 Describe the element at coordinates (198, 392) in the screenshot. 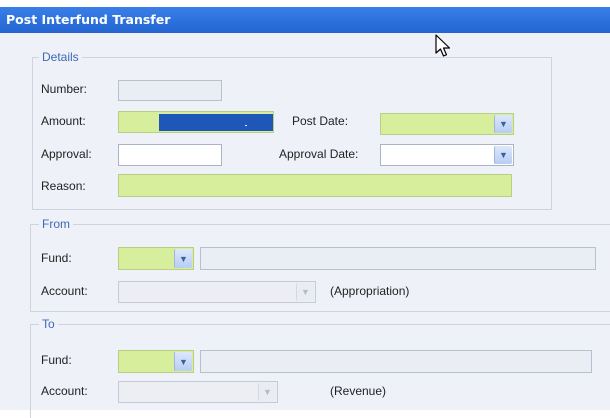

I see `to-account-select: ▼` at that location.